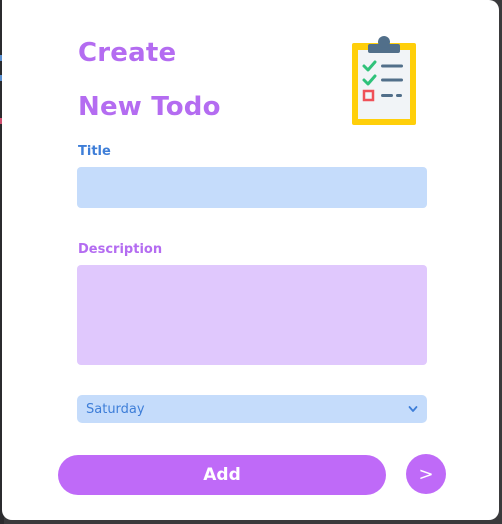 This screenshot has width=502, height=524. What do you see at coordinates (384, 80) in the screenshot?
I see `clipboard-checklist-icon` at bounding box center [384, 80].